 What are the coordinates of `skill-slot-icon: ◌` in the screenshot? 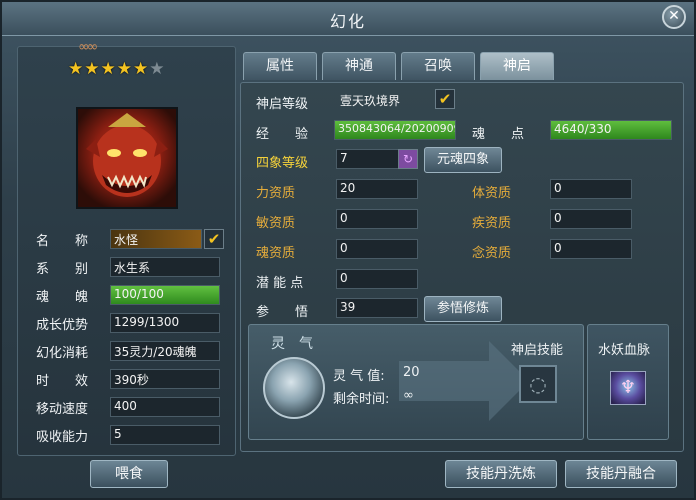 It's located at (538, 384).